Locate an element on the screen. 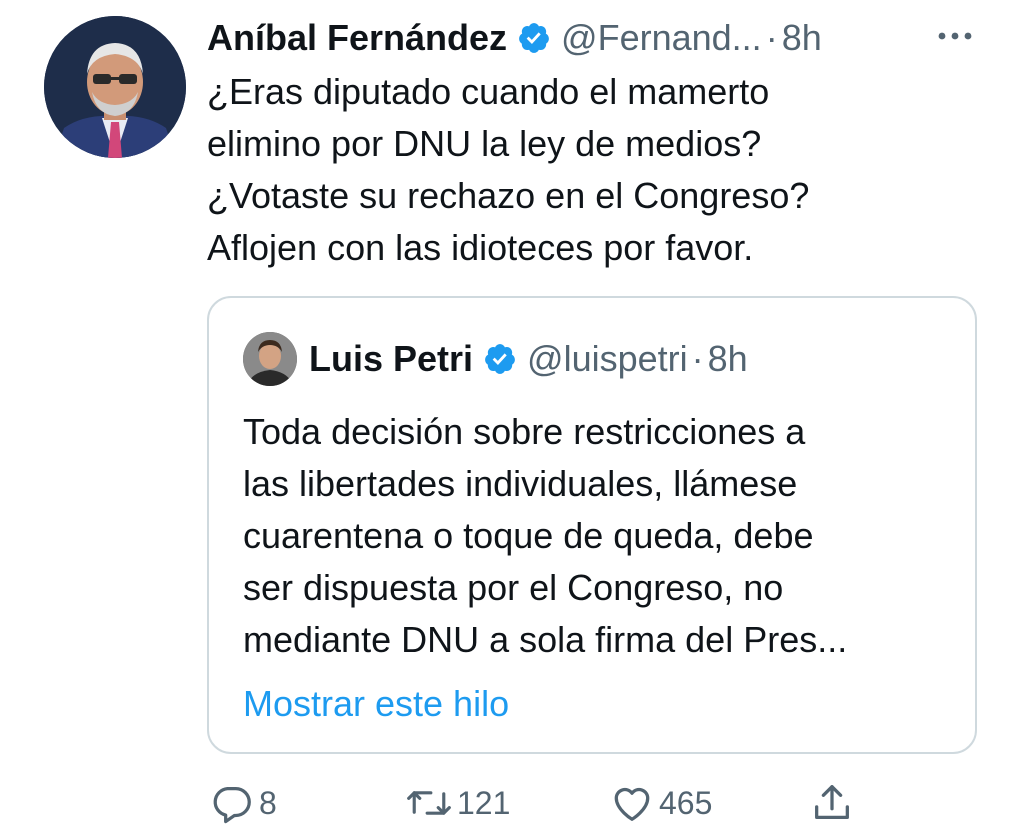 This screenshot has width=1024, height=838. retweet-count: 121 is located at coordinates (484, 802).